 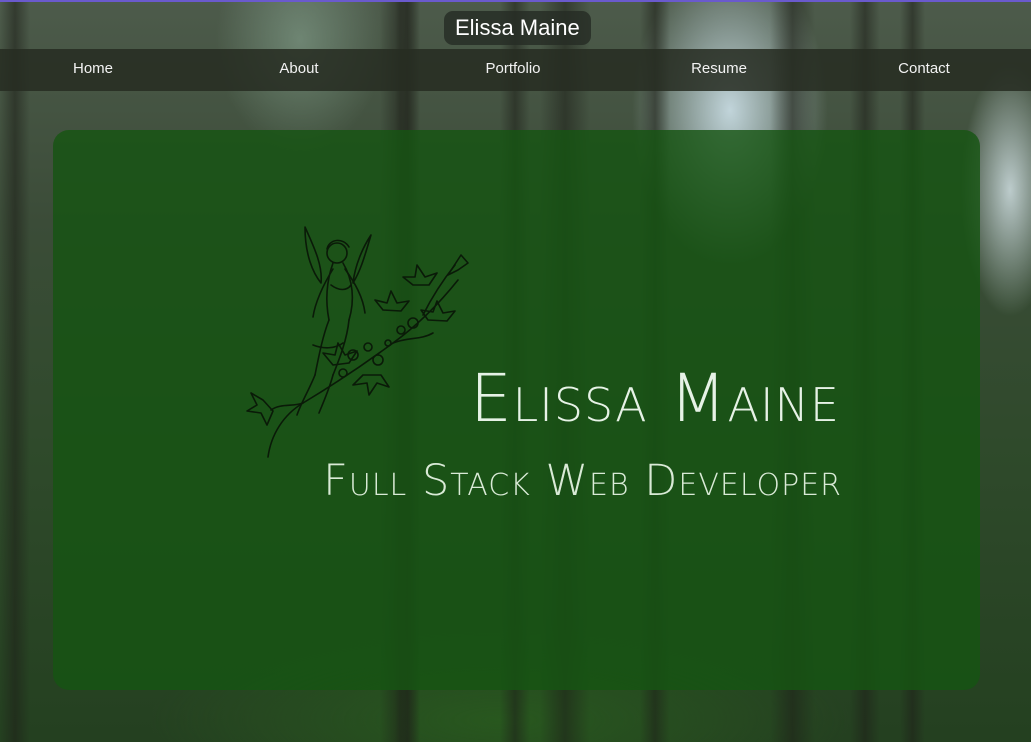 What do you see at coordinates (512, 69) in the screenshot?
I see `nav-portfolio: Portfolio` at bounding box center [512, 69].